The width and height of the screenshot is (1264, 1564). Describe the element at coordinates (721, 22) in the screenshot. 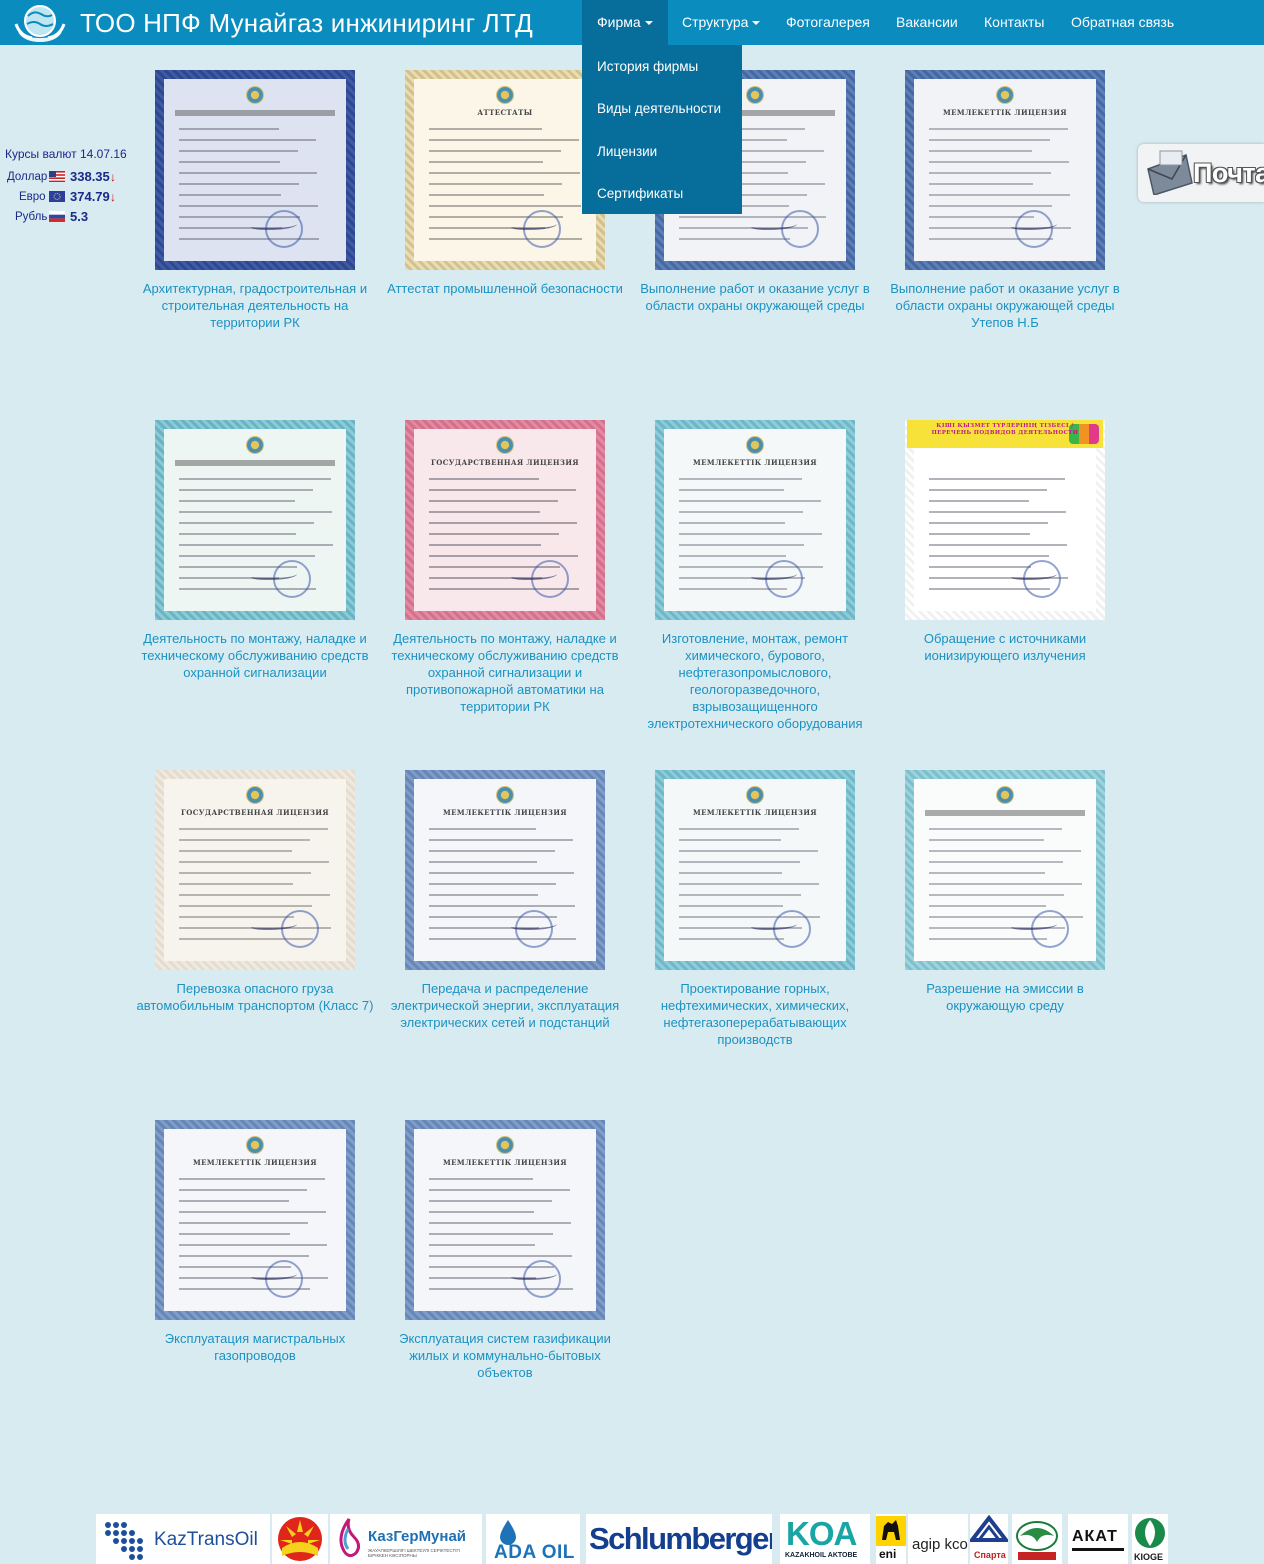

I see `nav-struktura: Структура` at that location.